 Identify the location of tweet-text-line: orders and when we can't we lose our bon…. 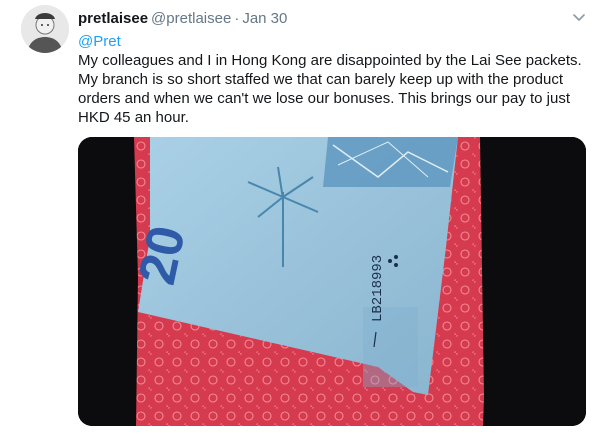
(324, 98).